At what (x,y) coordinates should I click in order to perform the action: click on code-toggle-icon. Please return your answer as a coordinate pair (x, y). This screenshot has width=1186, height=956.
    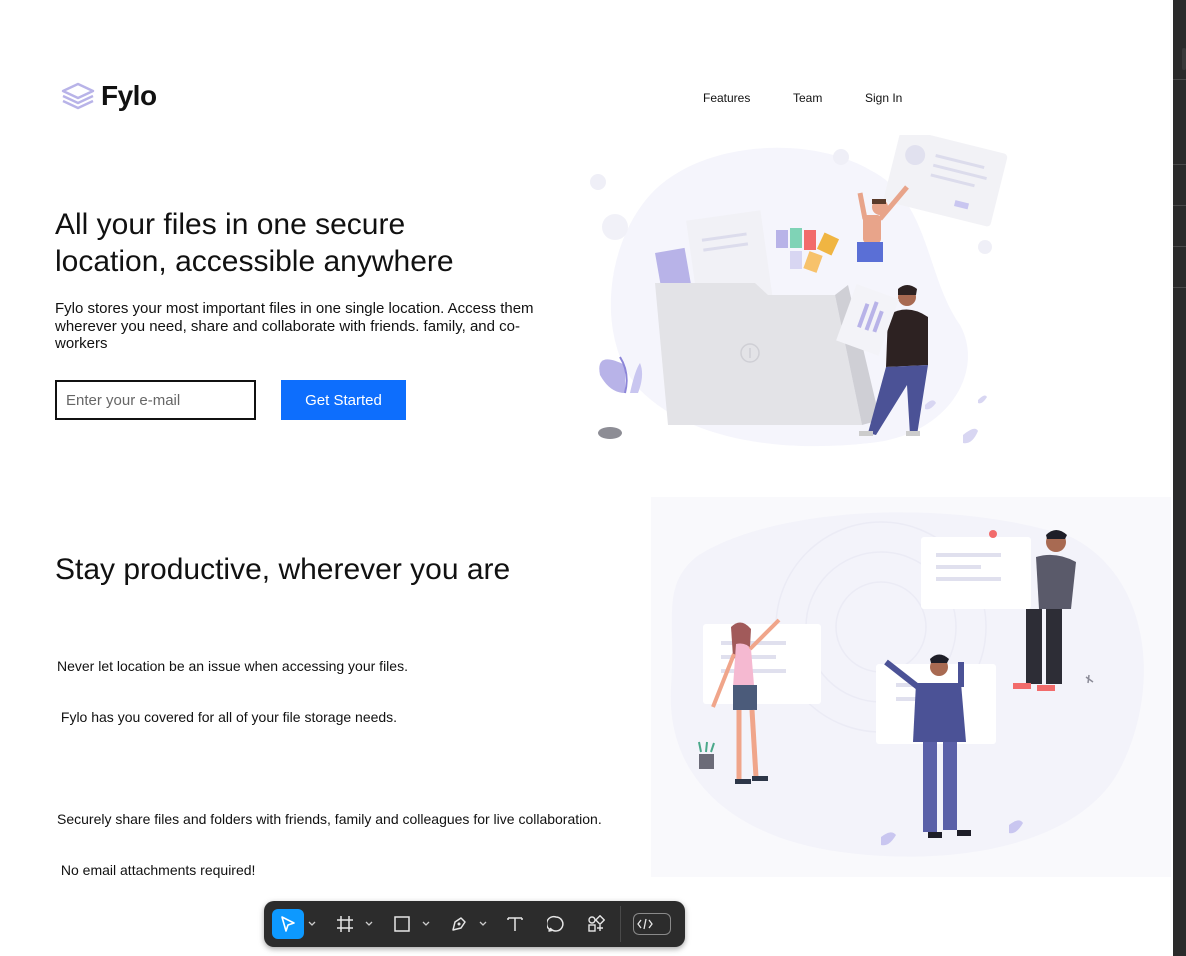
    Looking at the image, I should click on (645, 924).